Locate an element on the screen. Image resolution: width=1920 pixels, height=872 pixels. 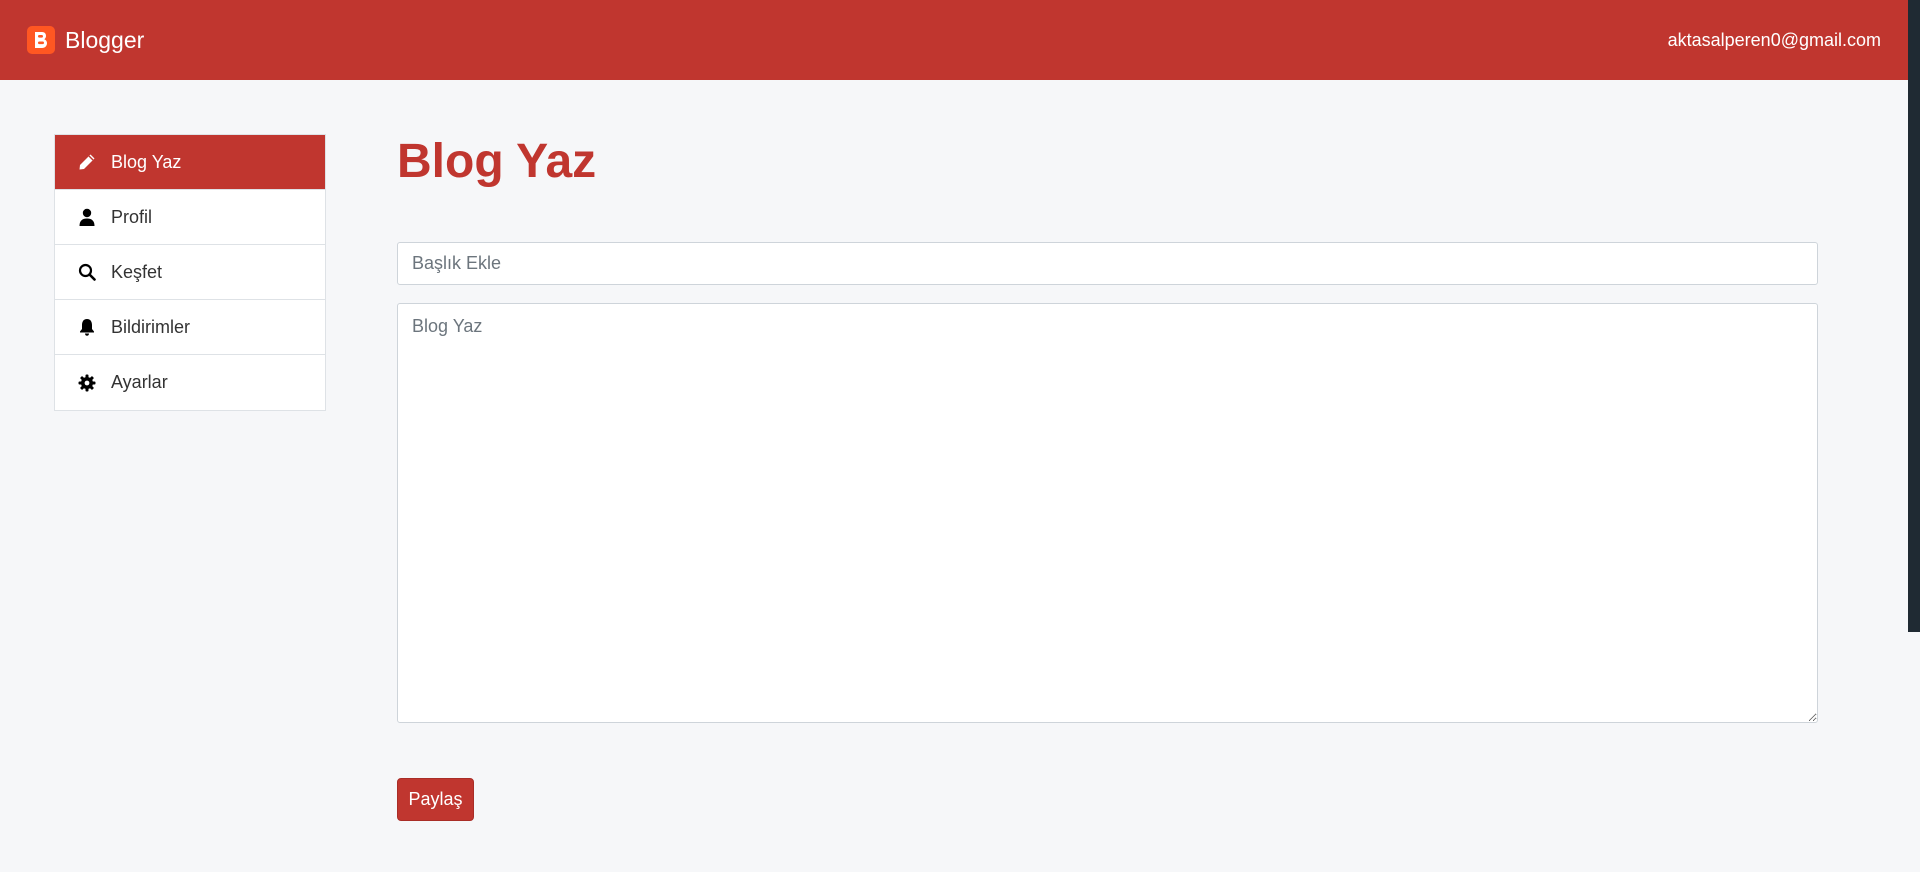
gear-icon is located at coordinates (87, 383).